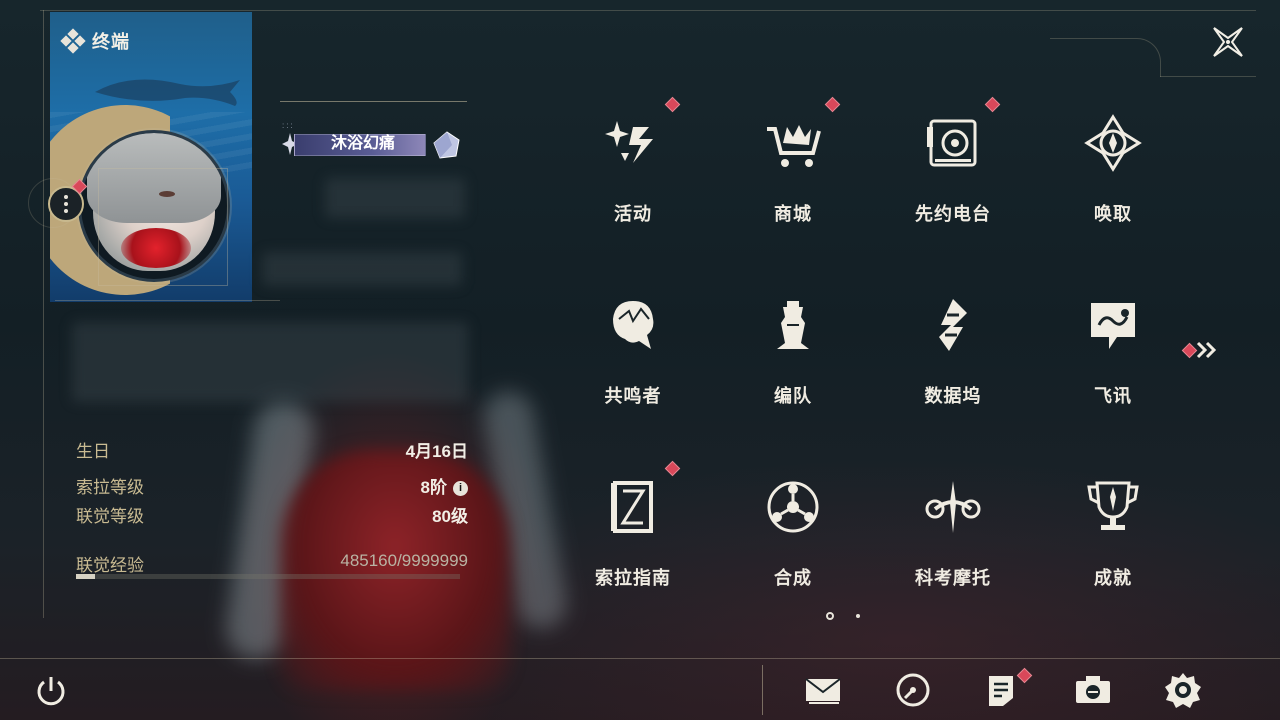 This screenshot has height=720, width=1280. What do you see at coordinates (167, 300) in the screenshot?
I see `divider` at bounding box center [167, 300].